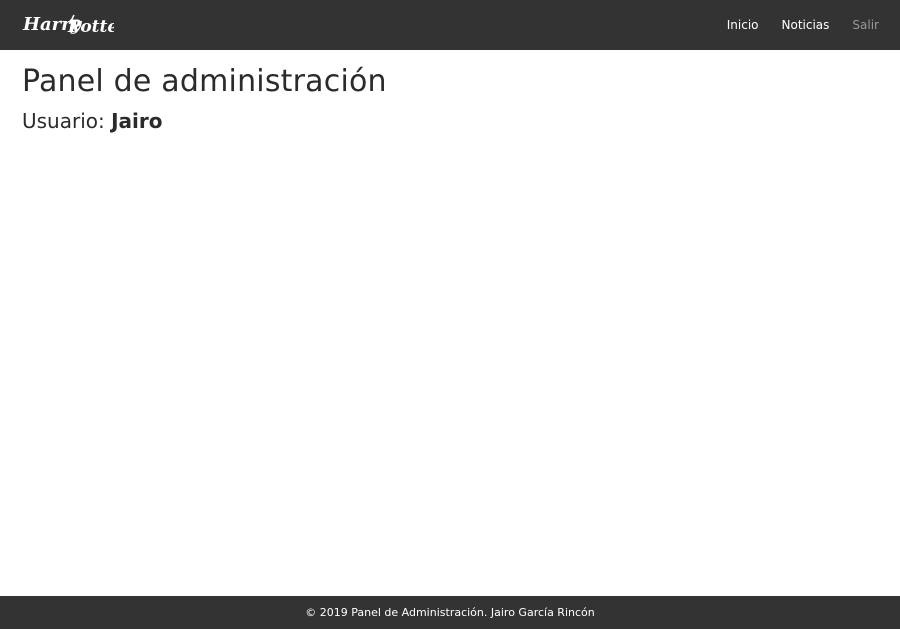 This screenshot has width=900, height=629. What do you see at coordinates (204, 81) in the screenshot?
I see `page-title: Panel de administración` at bounding box center [204, 81].